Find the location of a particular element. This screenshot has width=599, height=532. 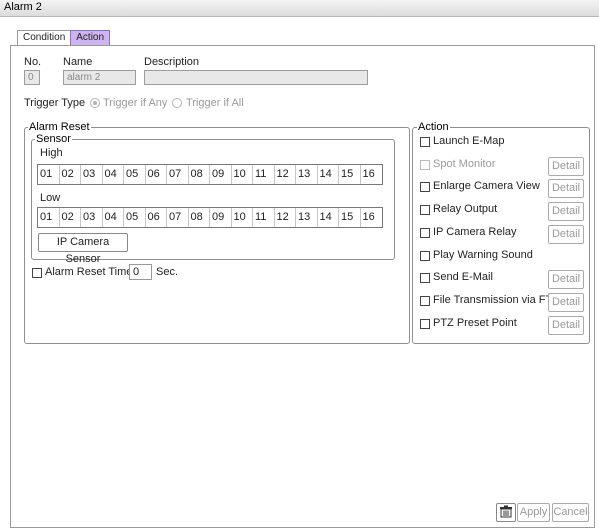

launch-e-map-label: Launch E-Map is located at coordinates (469, 141).